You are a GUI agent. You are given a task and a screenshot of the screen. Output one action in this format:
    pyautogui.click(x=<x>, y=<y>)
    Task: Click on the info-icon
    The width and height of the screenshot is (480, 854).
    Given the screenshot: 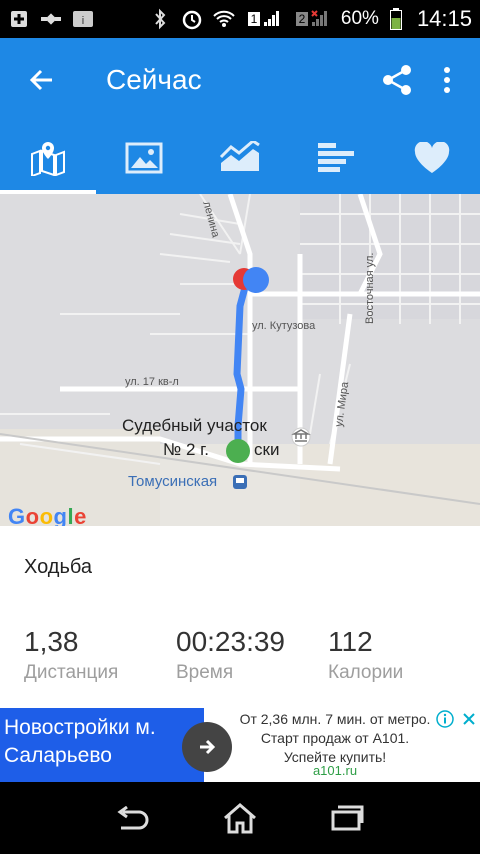 What is the action you would take?
    pyautogui.click(x=445, y=719)
    